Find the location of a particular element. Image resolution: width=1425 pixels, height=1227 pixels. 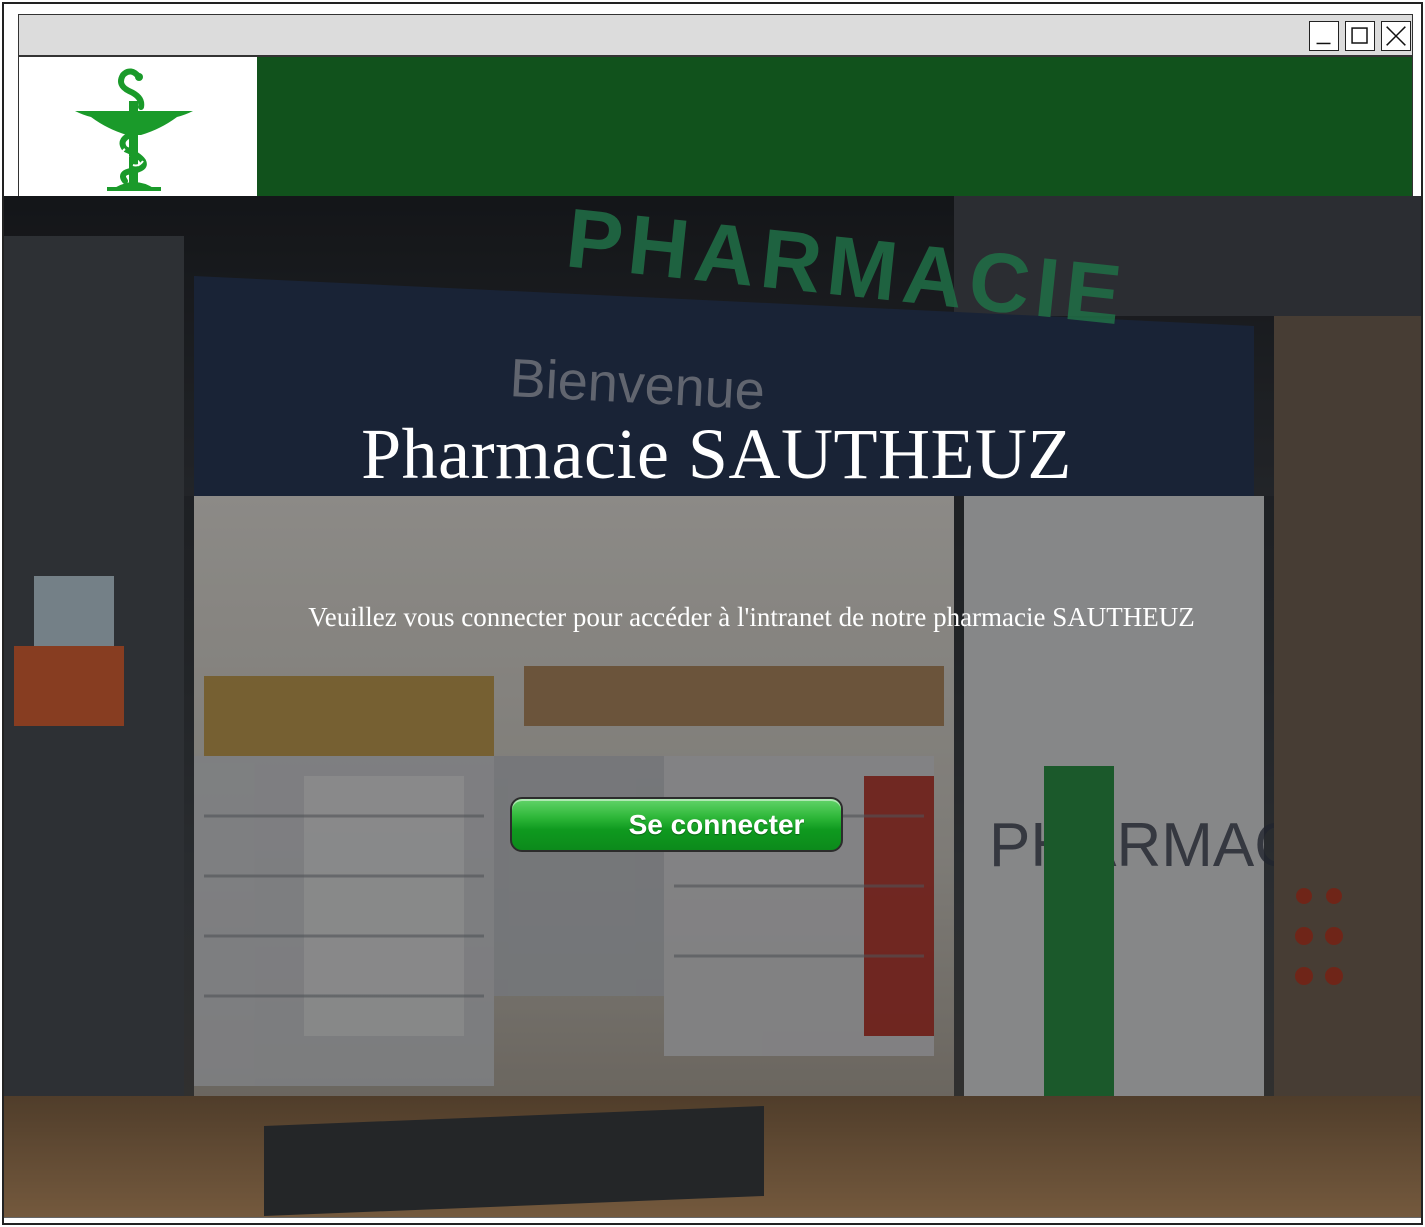

logo-container is located at coordinates (138, 126).